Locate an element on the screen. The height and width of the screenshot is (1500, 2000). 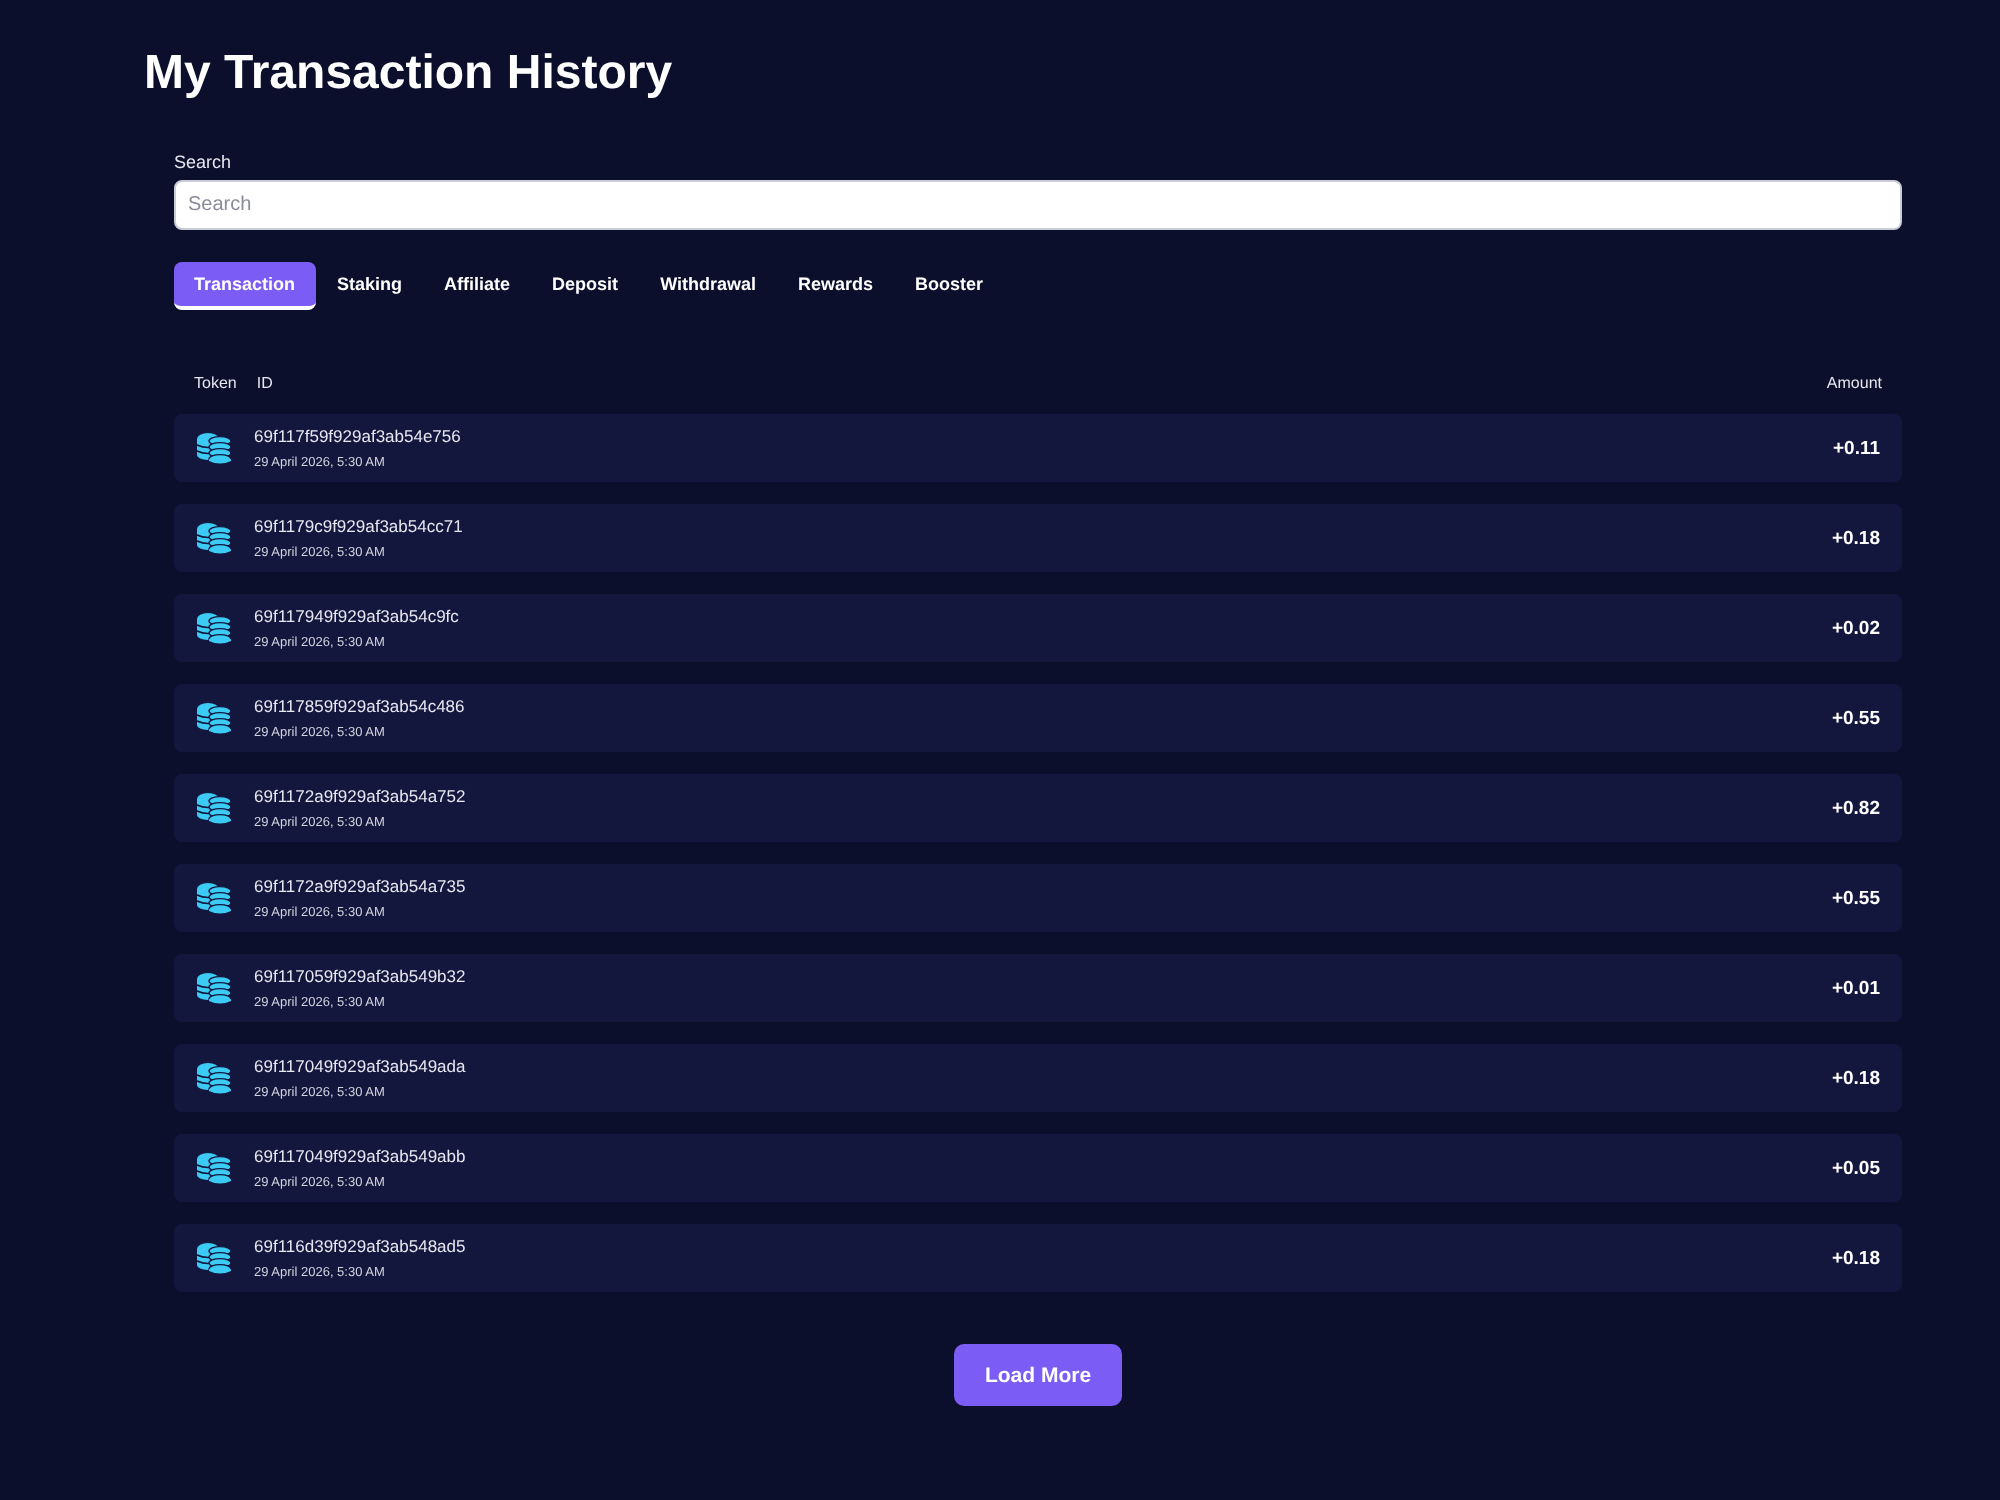
transaction-id: 69f117049f929af3ab549ada is located at coordinates (361, 1066).